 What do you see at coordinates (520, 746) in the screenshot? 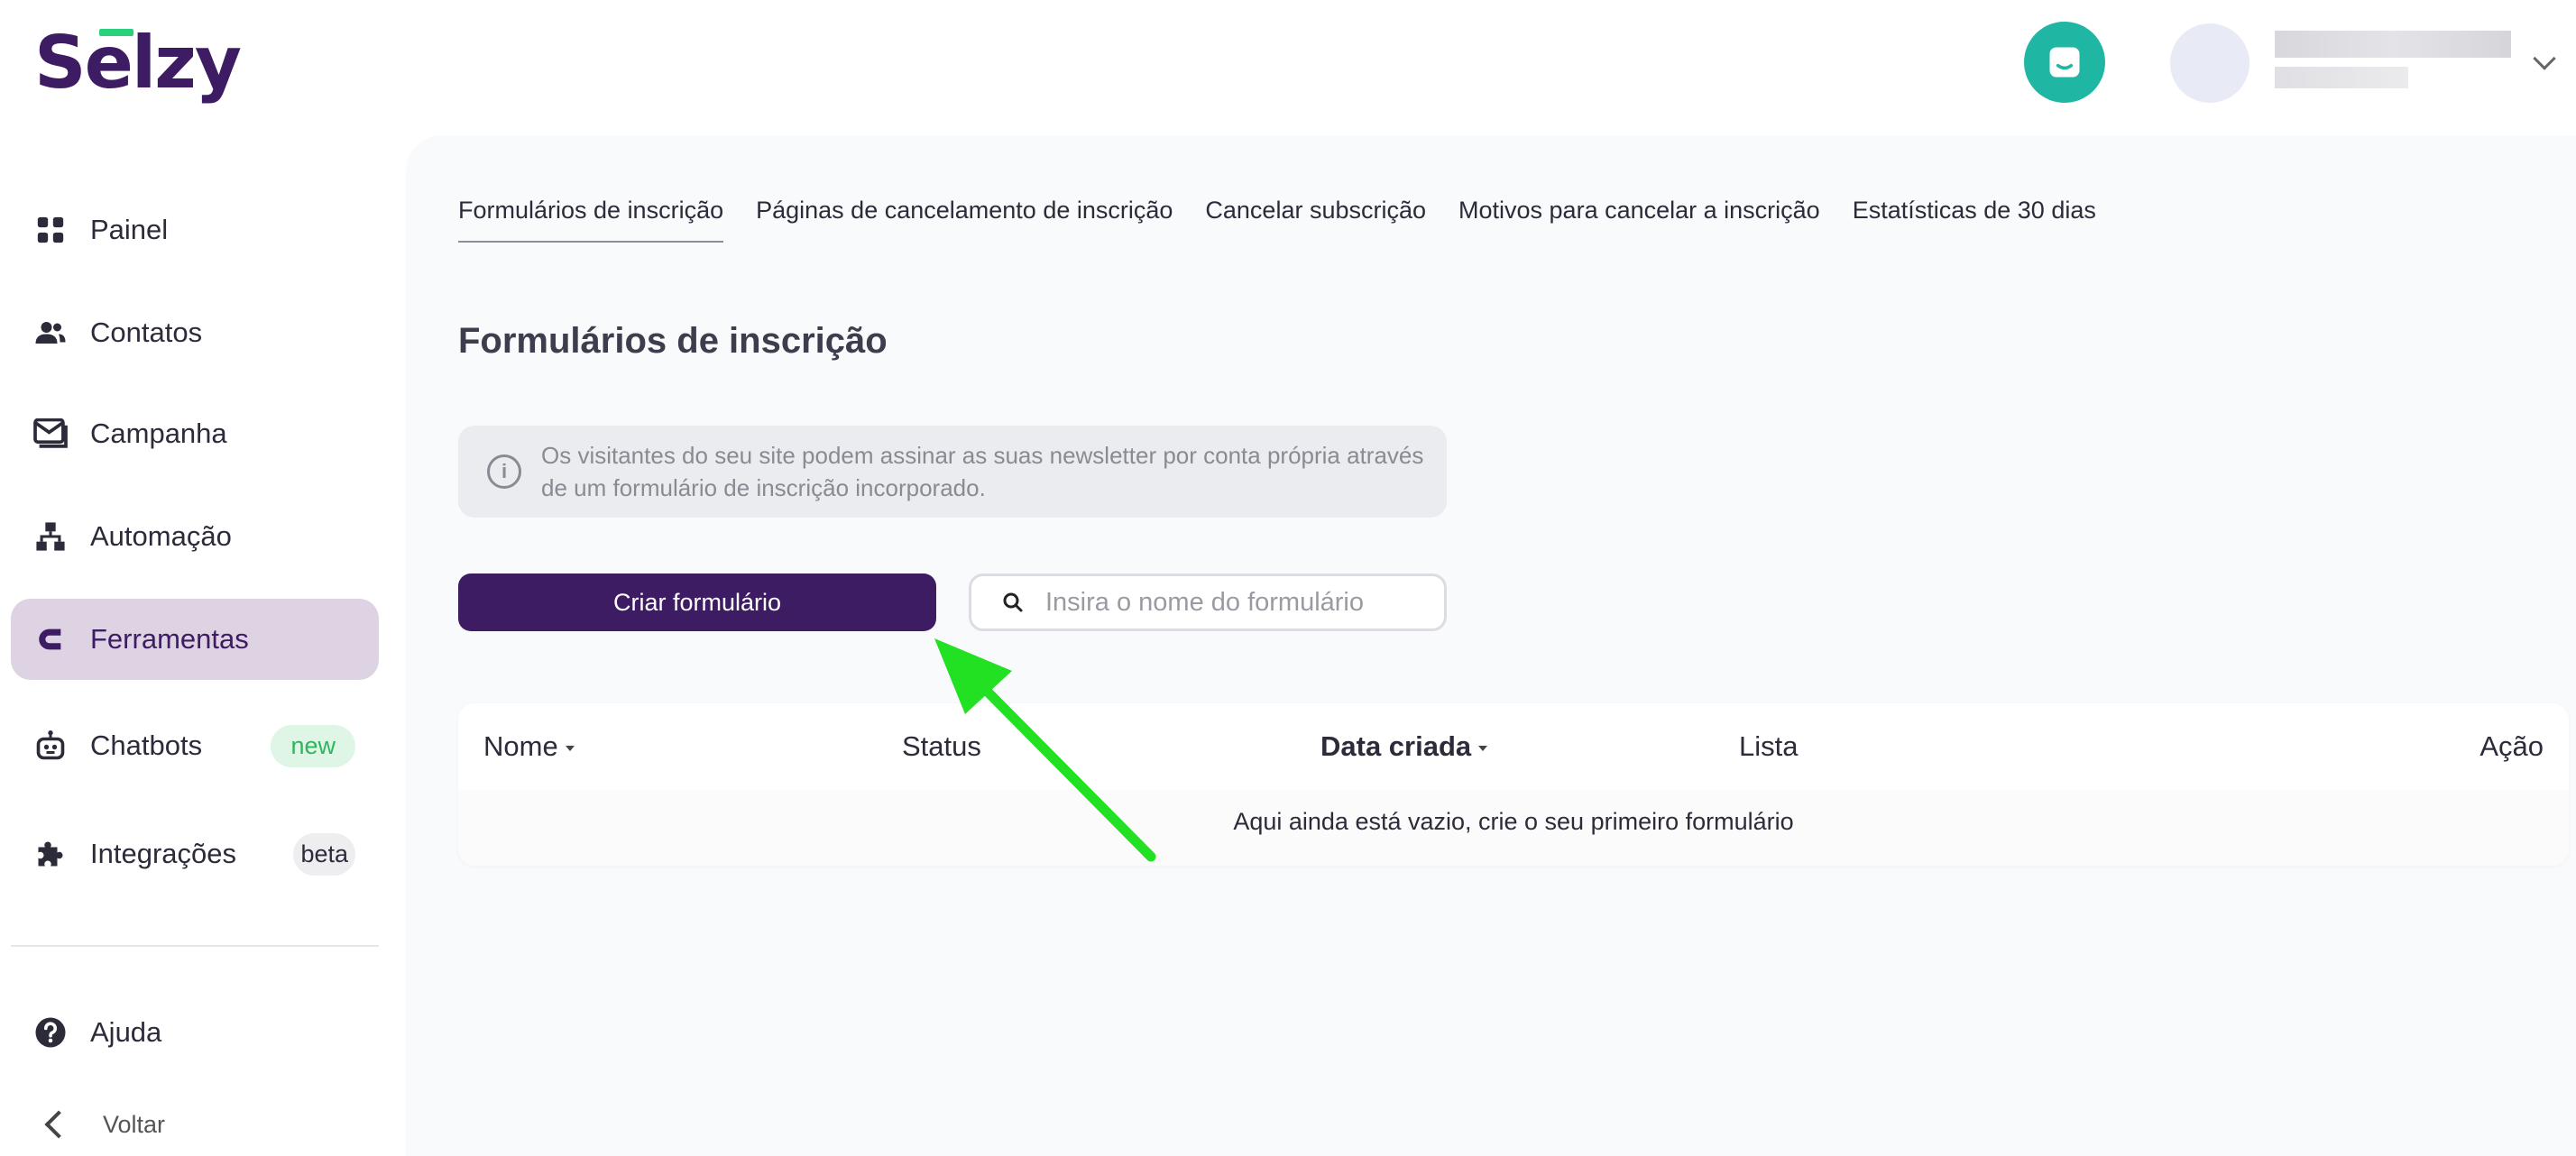
I see `column-label: Nome` at bounding box center [520, 746].